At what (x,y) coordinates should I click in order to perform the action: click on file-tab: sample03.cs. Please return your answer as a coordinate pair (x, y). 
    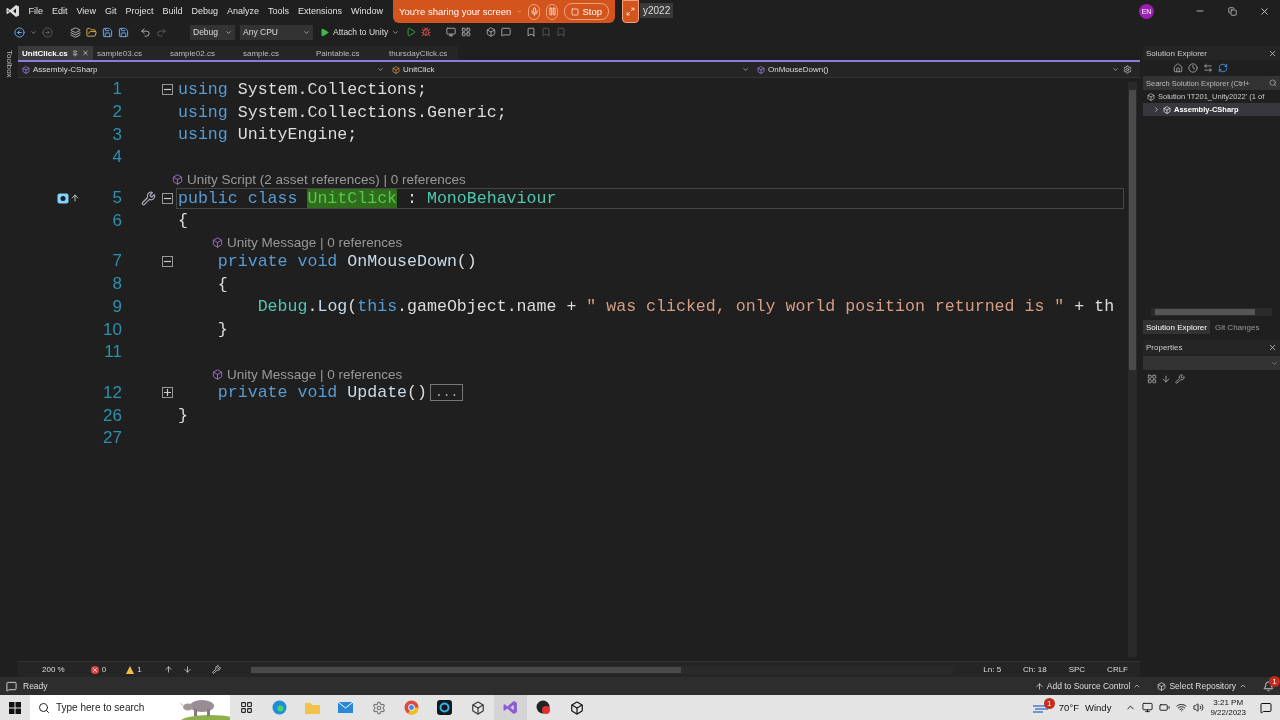
    Looking at the image, I should click on (129, 53).